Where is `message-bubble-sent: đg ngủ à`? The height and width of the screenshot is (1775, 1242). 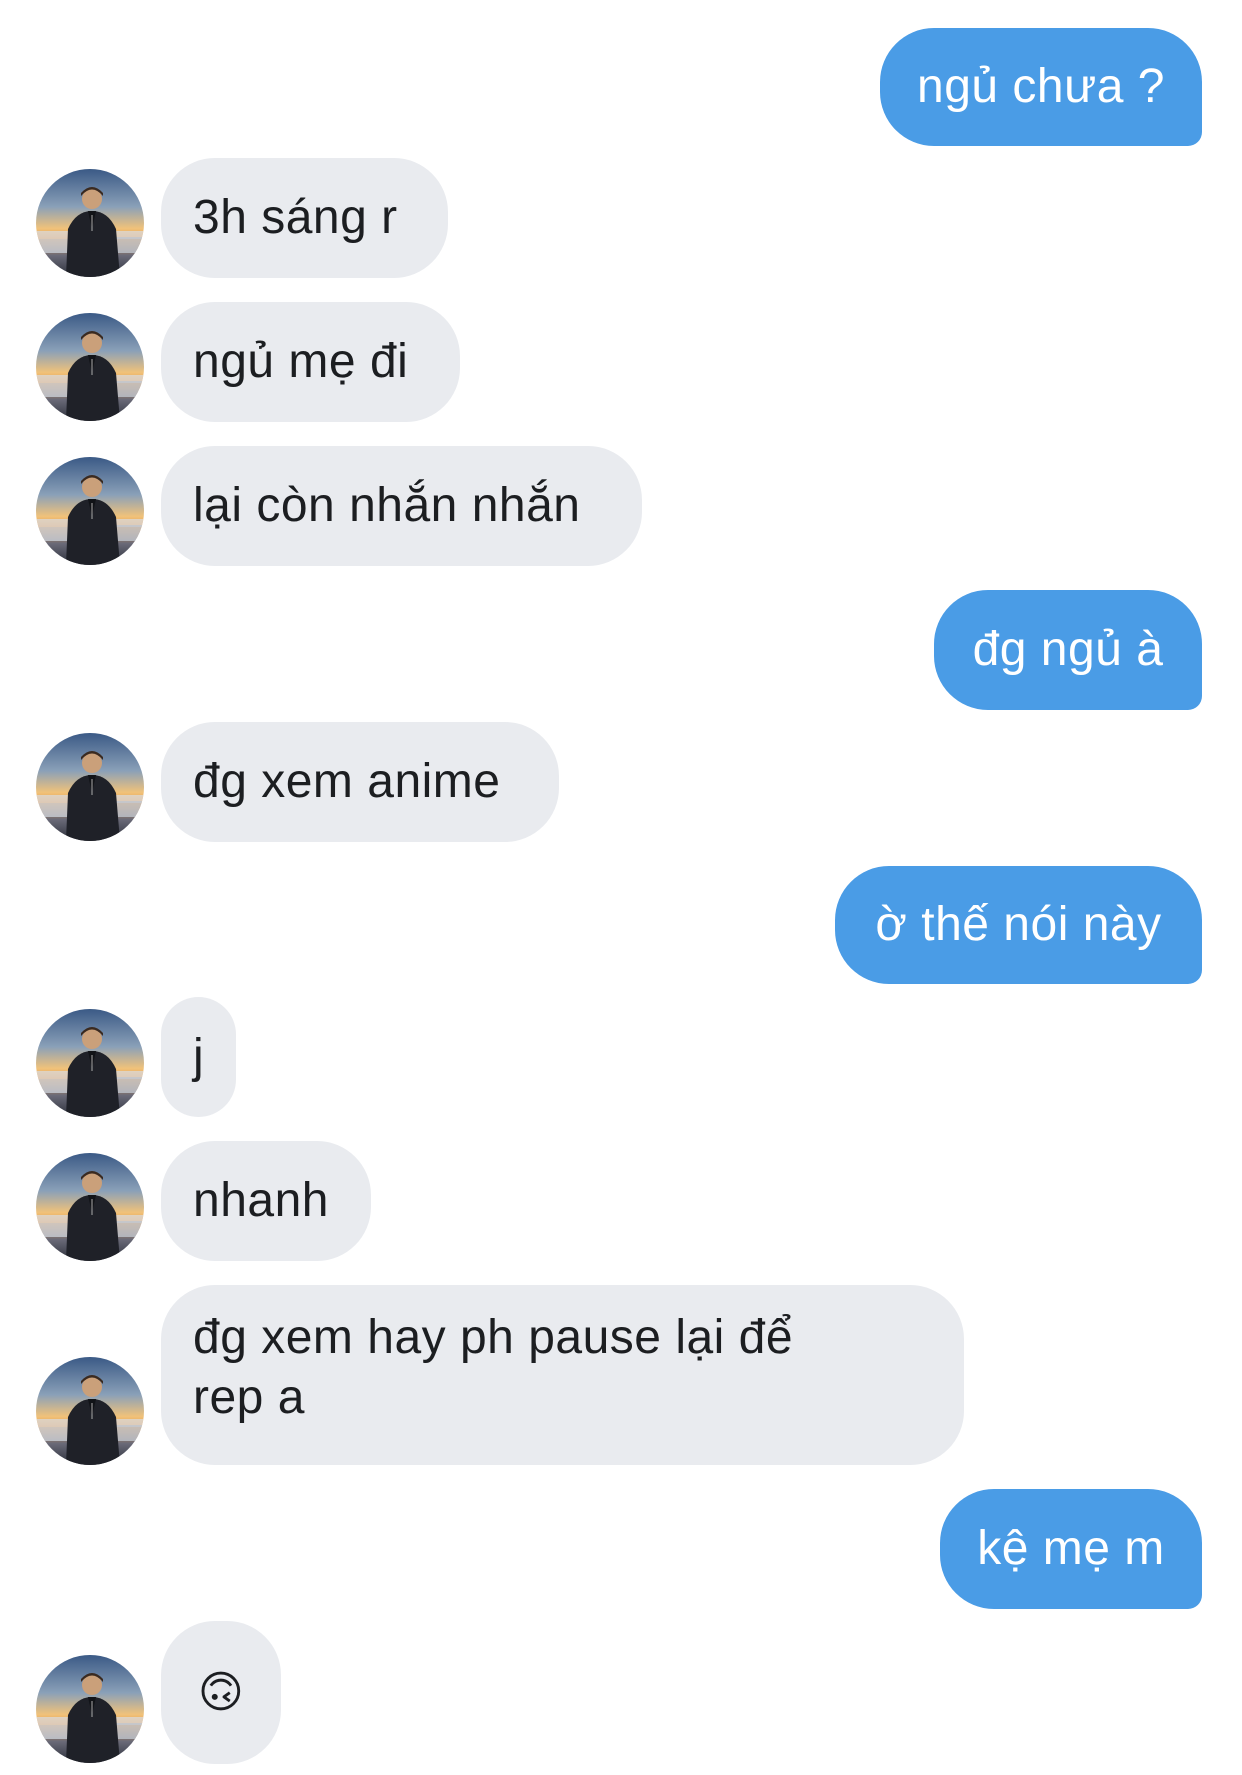 message-bubble-sent: đg ngủ à is located at coordinates (1068, 650).